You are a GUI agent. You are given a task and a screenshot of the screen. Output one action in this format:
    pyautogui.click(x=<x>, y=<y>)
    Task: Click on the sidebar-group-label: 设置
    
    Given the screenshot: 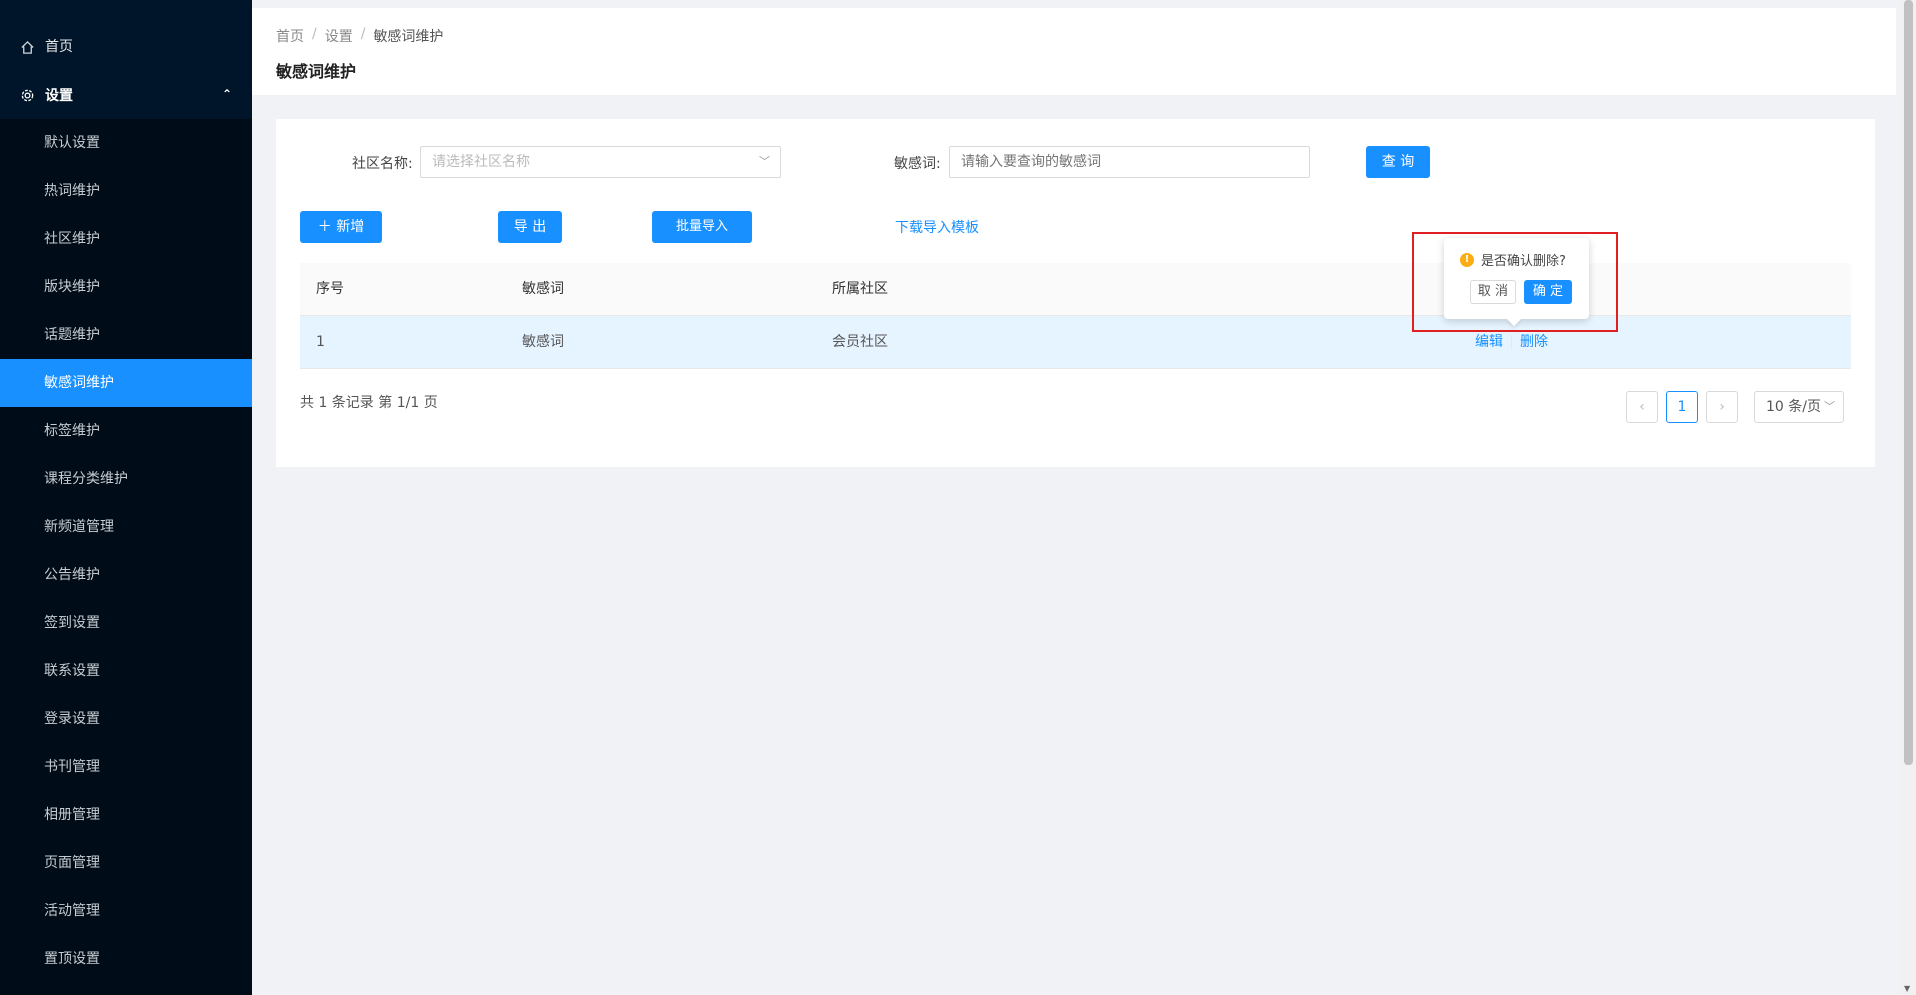 What is the action you would take?
    pyautogui.click(x=59, y=96)
    